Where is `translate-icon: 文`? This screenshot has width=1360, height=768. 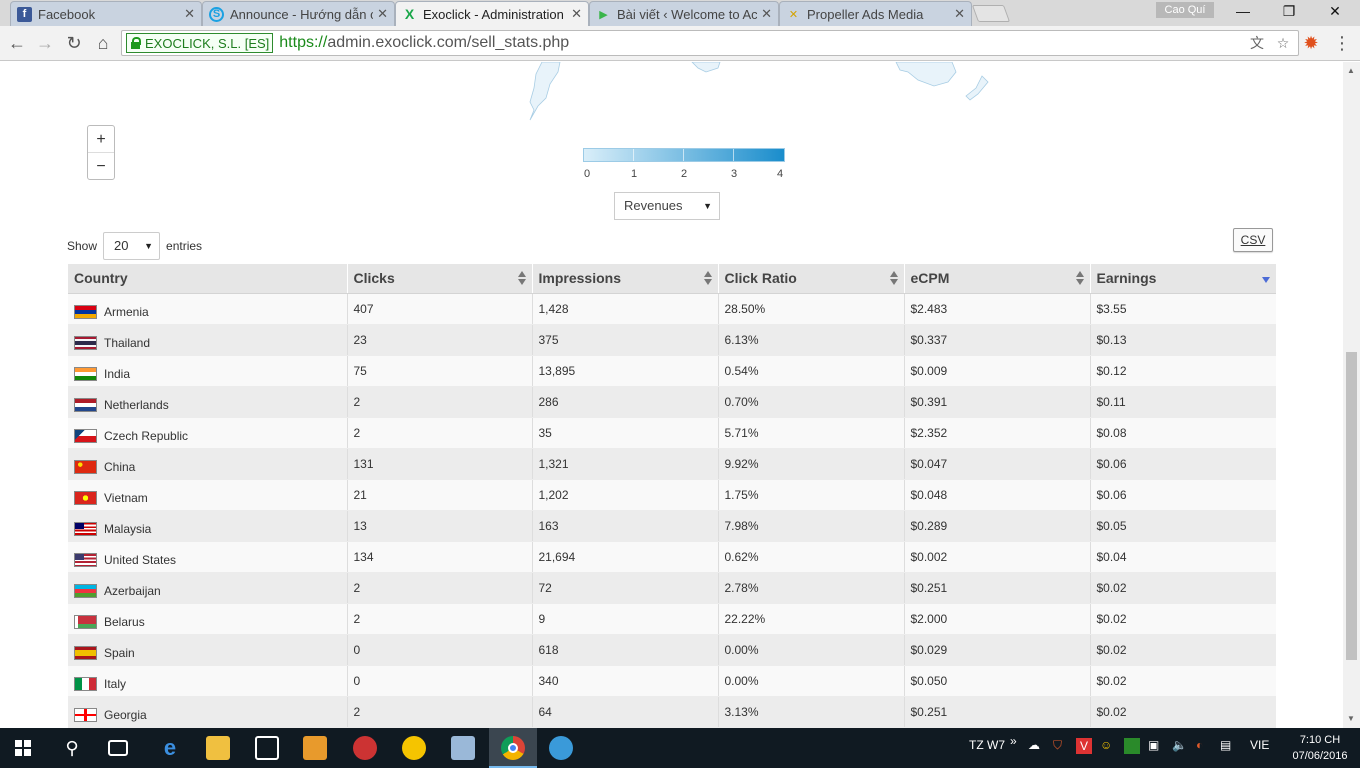 translate-icon: 文 is located at coordinates (1257, 43).